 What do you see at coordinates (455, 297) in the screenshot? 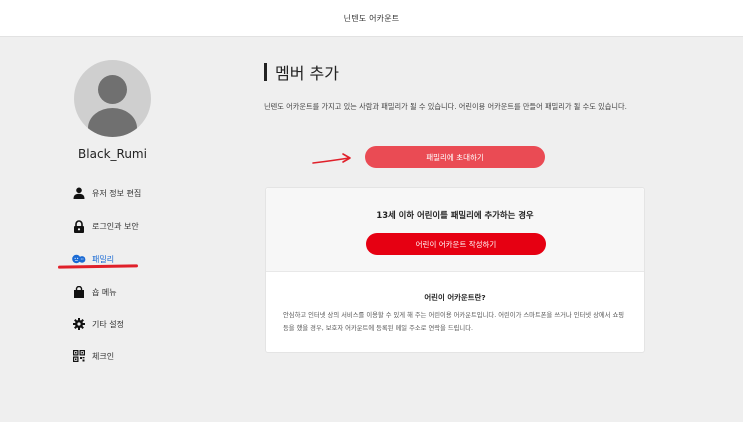
I see `card-subheading: 어린이 어카운트란?` at bounding box center [455, 297].